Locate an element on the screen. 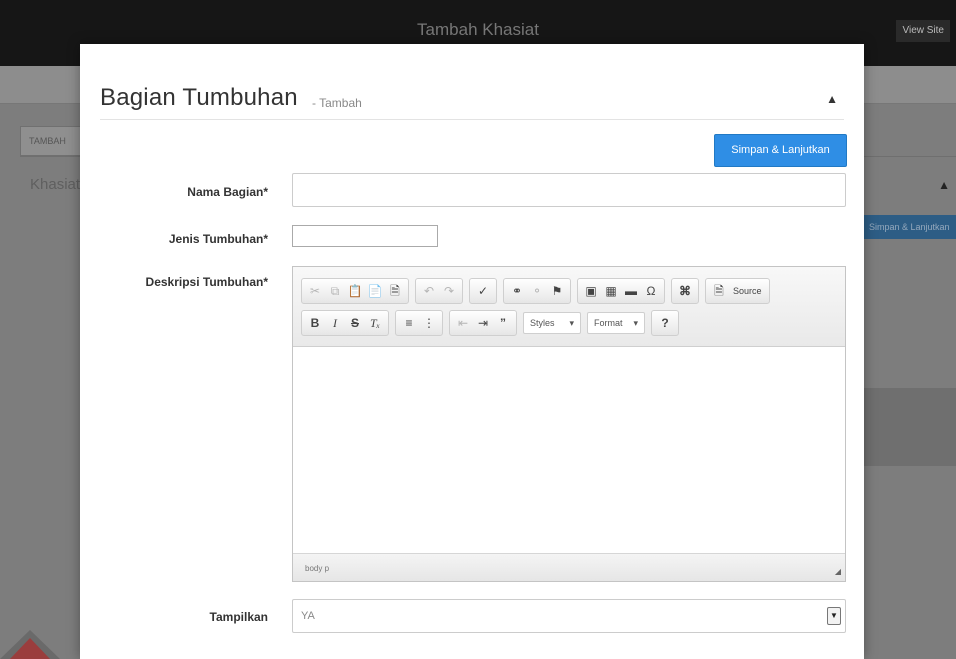 This screenshot has width=956, height=659. undo-group: ↶ ↷ is located at coordinates (439, 291).